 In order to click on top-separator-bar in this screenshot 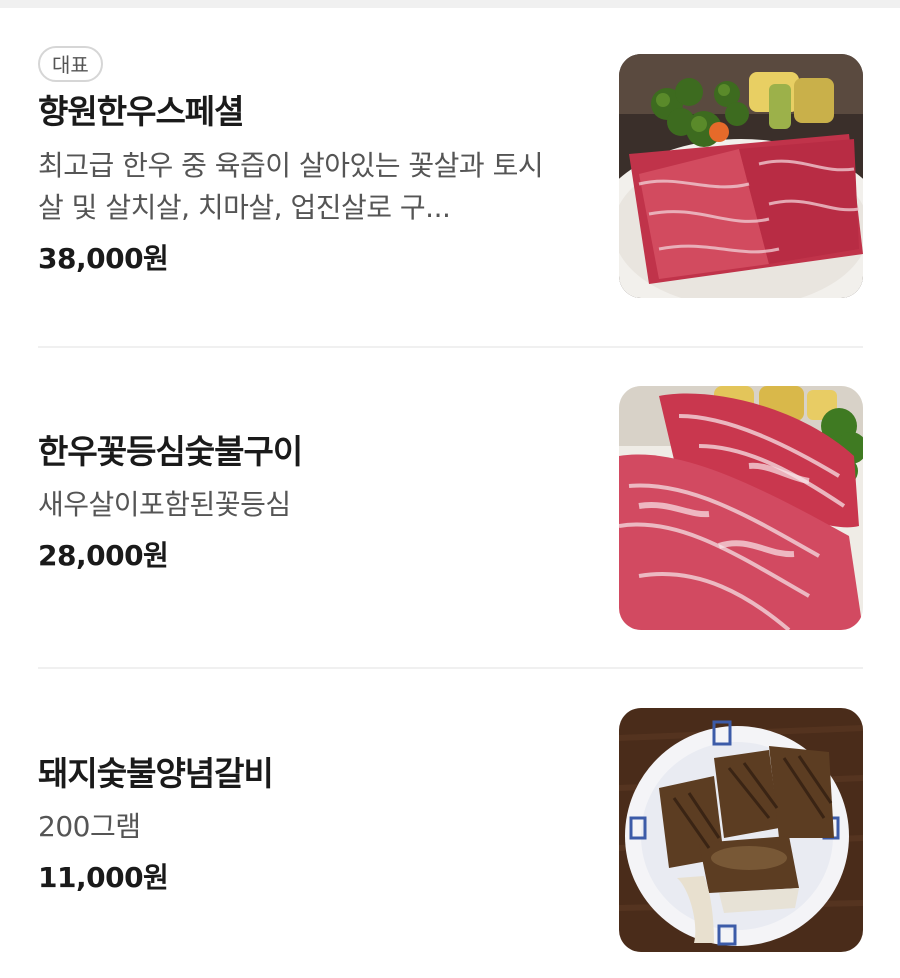, I will do `click(450, 4)`.